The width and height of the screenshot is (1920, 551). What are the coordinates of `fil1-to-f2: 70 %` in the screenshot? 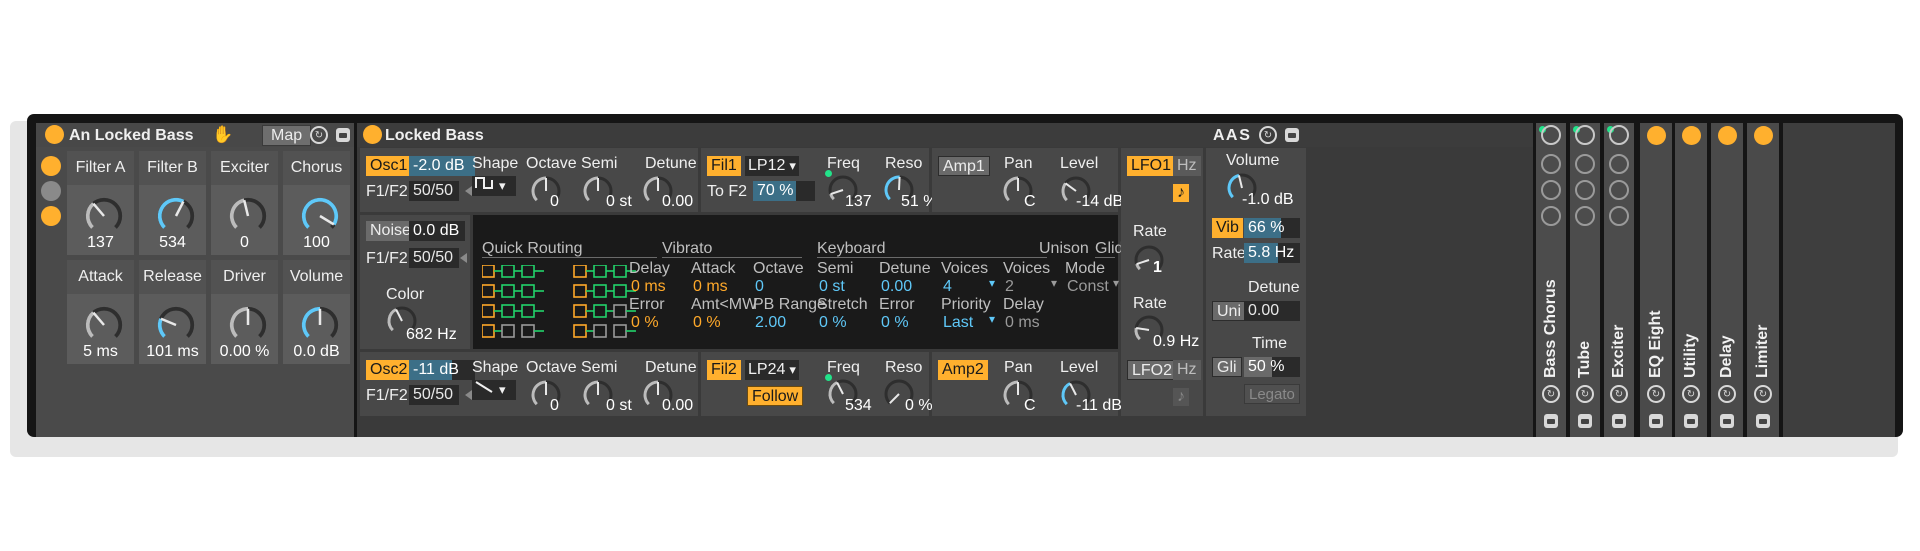 It's located at (784, 191).